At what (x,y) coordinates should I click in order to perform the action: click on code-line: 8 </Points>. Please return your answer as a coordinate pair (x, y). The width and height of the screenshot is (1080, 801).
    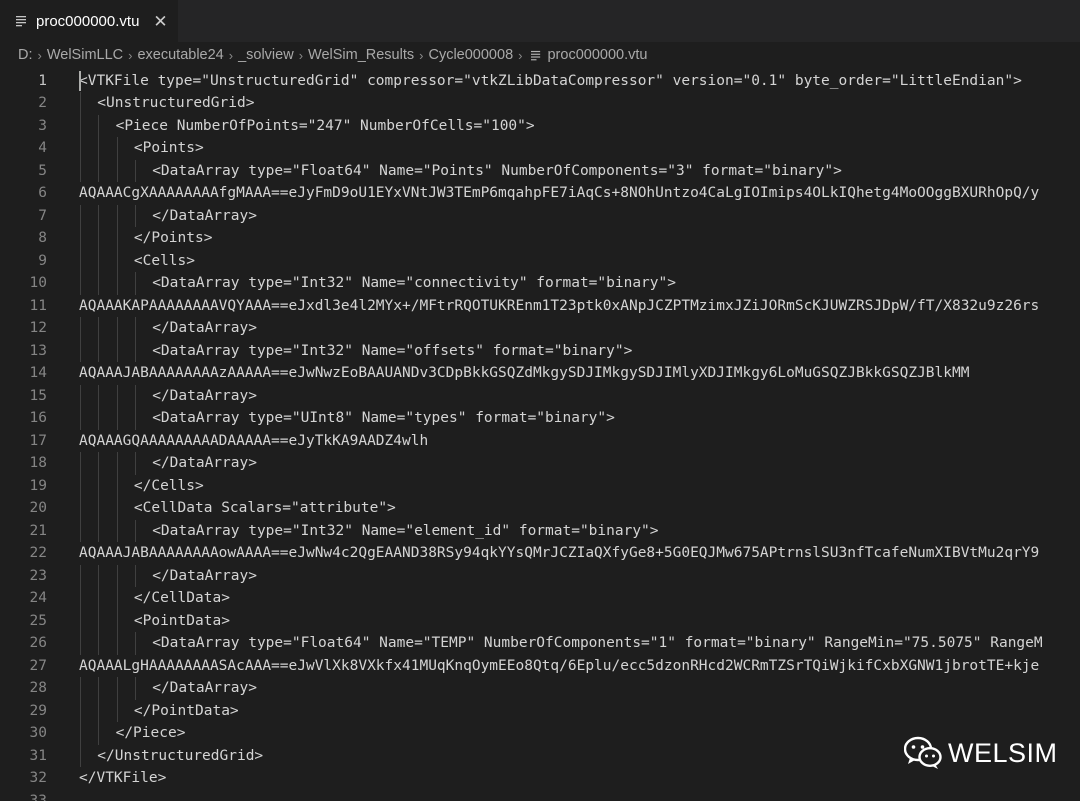
    Looking at the image, I should click on (540, 238).